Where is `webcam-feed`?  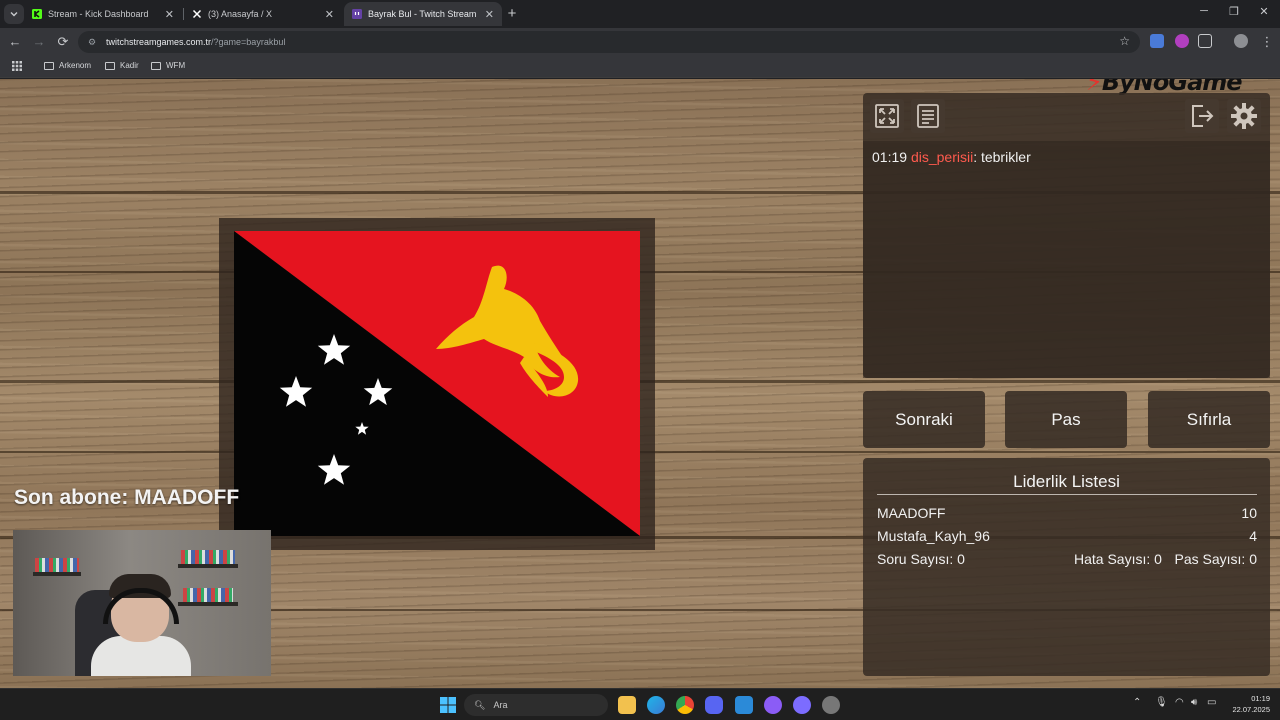
webcam-feed is located at coordinates (142, 603).